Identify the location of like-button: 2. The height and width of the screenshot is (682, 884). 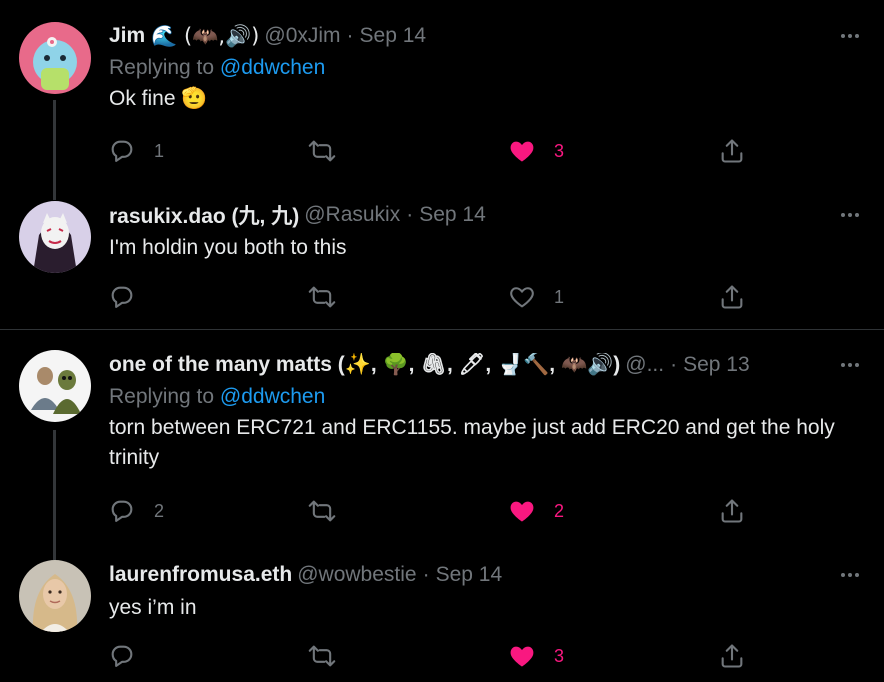
(613, 511).